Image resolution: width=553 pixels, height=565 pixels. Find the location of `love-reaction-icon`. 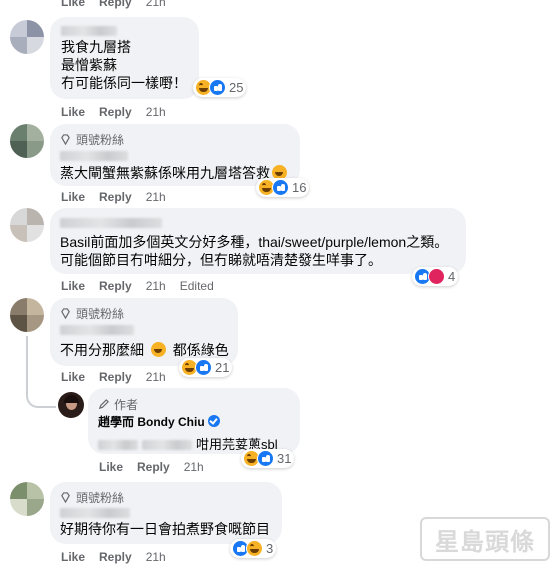

love-reaction-icon is located at coordinates (436, 276).